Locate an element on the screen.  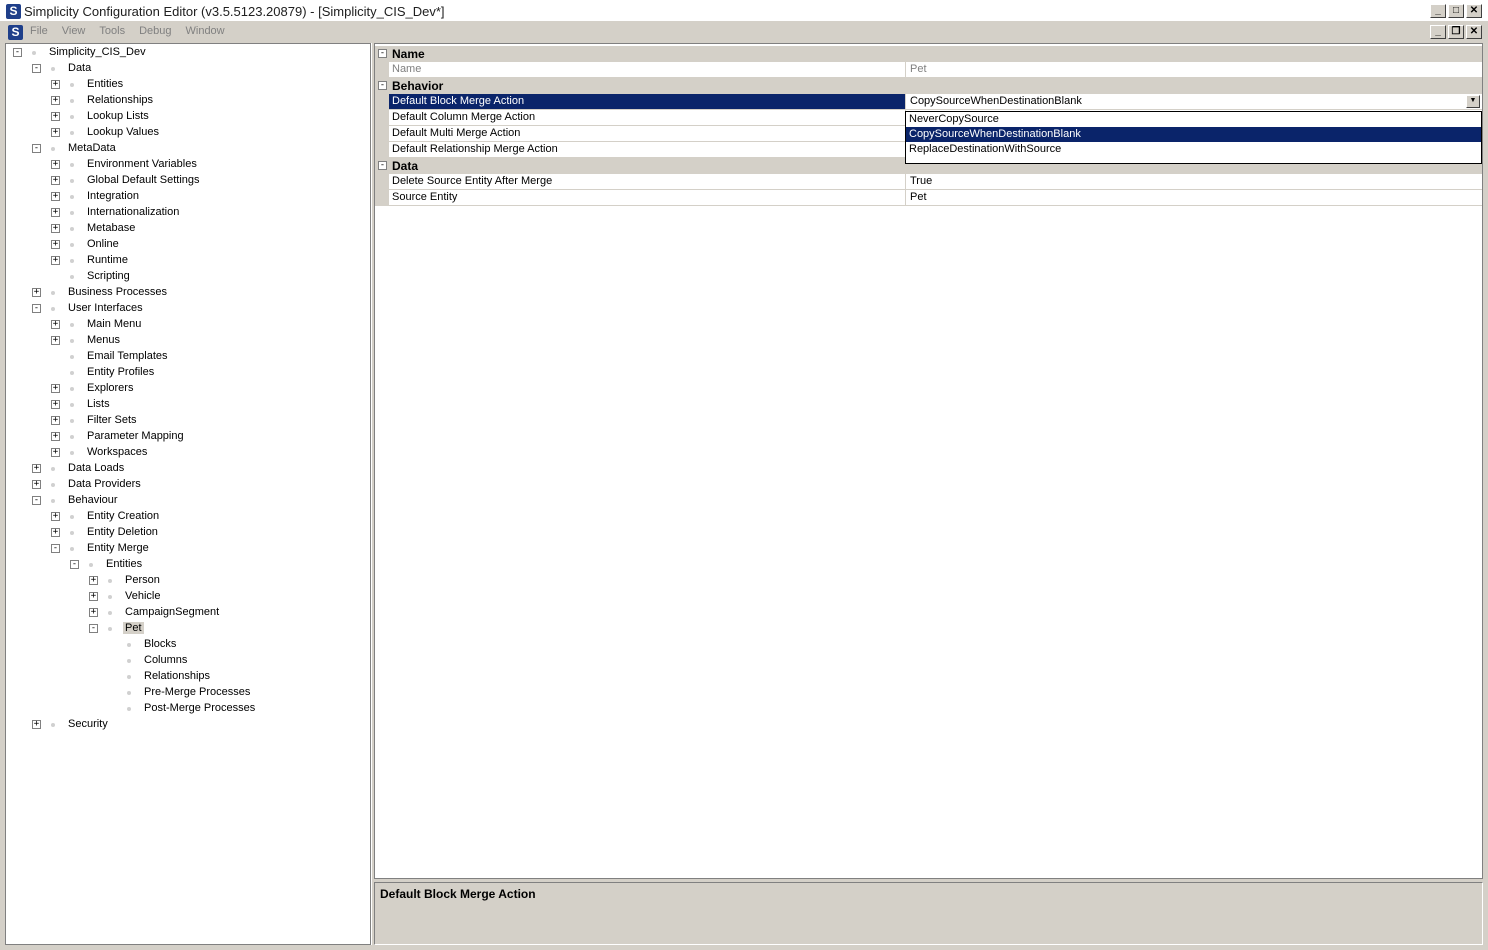
document-icon: S is located at coordinates (15, 32).